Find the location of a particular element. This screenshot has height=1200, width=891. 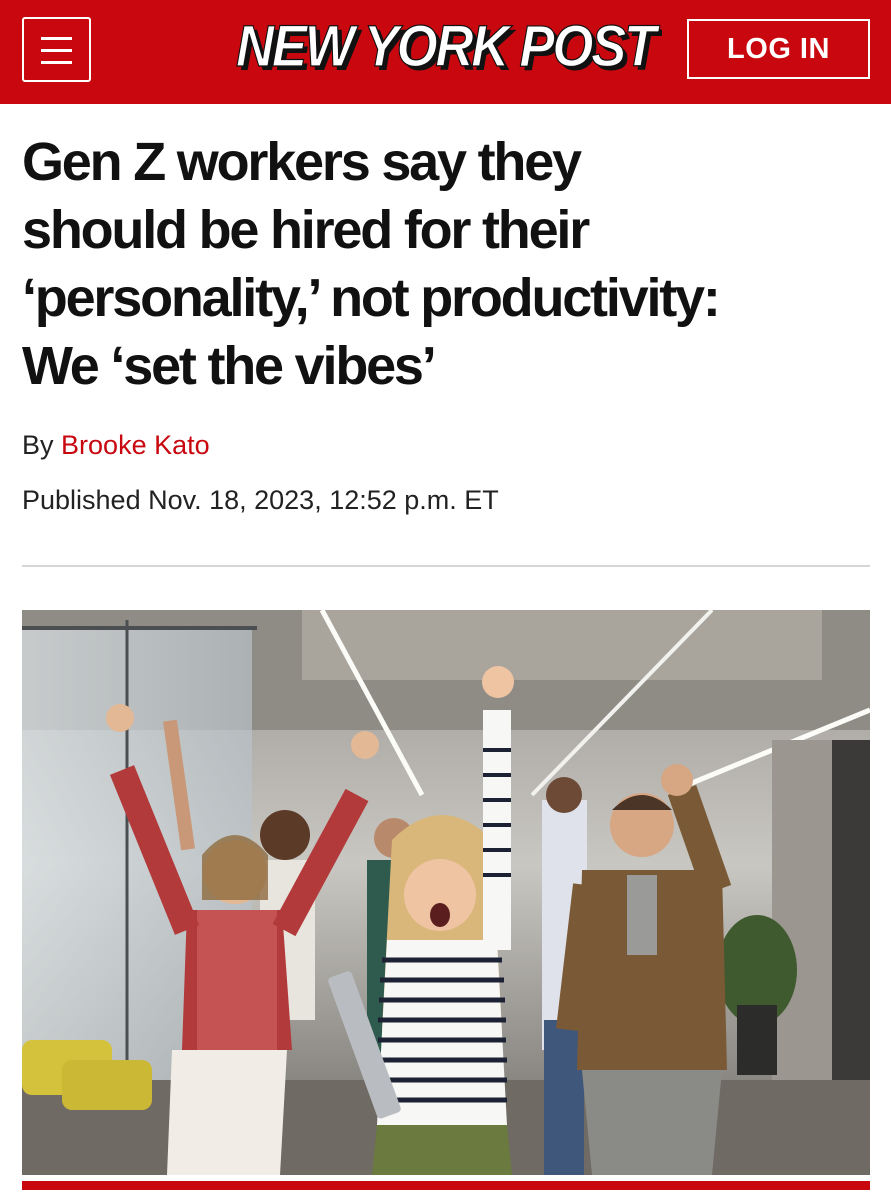

menu-button is located at coordinates (56, 49).